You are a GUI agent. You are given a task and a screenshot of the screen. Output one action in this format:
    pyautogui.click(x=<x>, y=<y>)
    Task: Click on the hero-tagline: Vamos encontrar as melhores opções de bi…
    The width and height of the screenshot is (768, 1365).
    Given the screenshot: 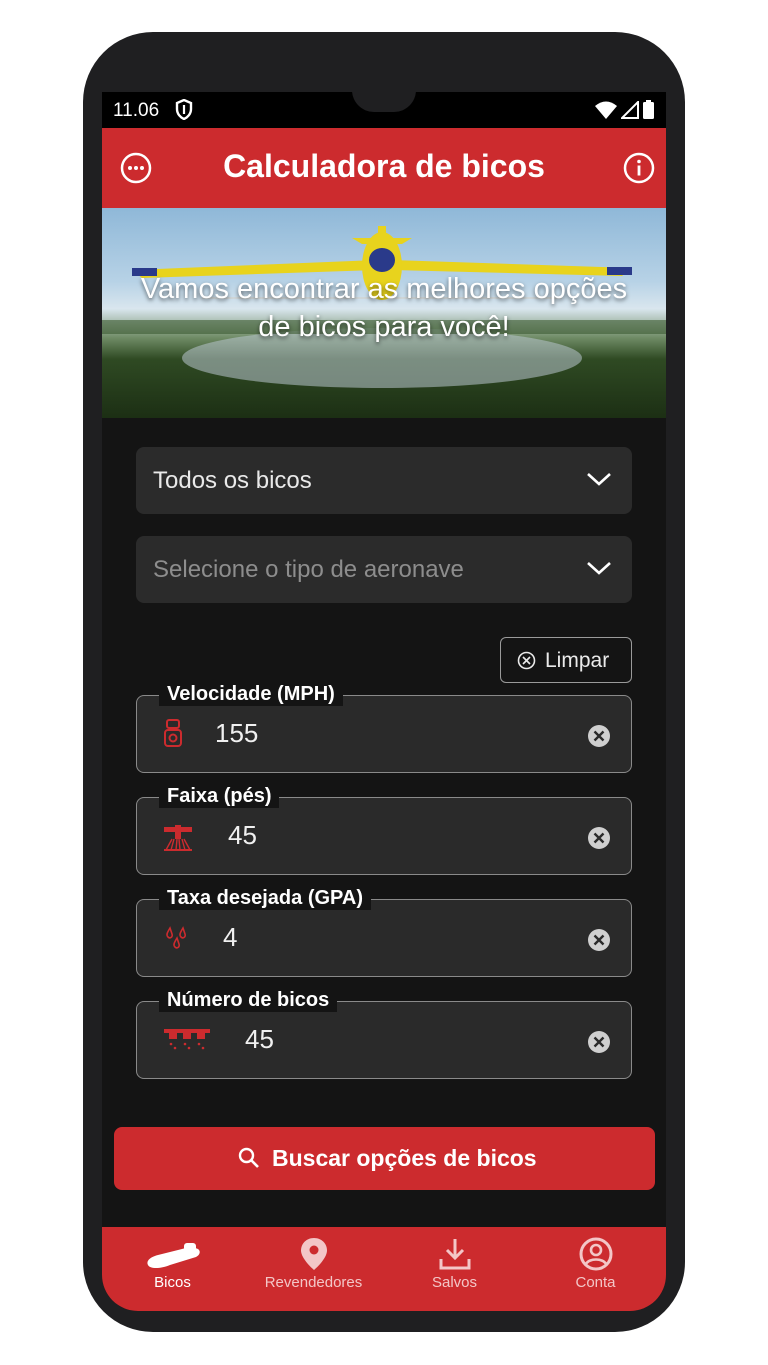 What is the action you would take?
    pyautogui.click(x=384, y=308)
    